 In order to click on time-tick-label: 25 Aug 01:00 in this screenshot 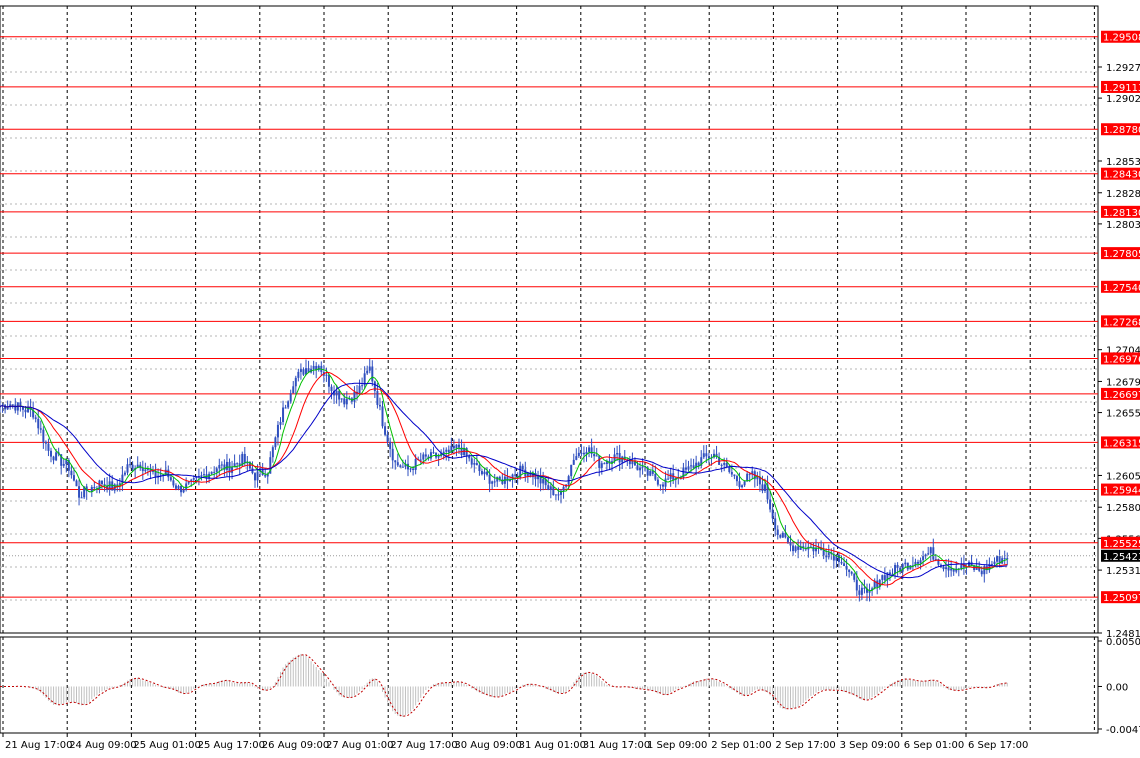, I will do `click(166, 745)`.